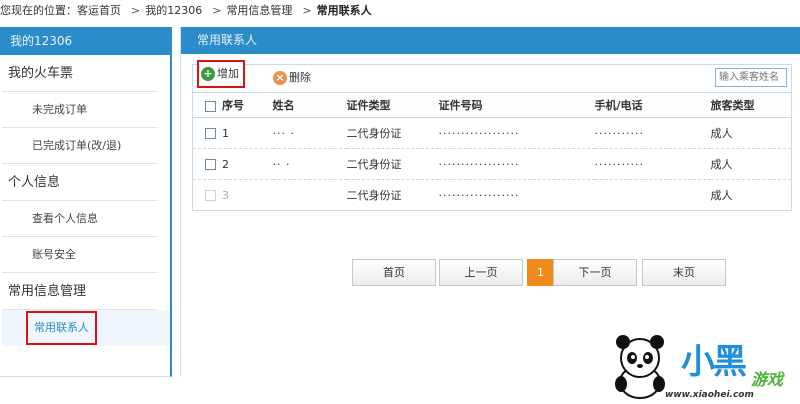 The height and width of the screenshot is (404, 800). What do you see at coordinates (595, 272) in the screenshot?
I see `next-page-button: 下一页` at bounding box center [595, 272].